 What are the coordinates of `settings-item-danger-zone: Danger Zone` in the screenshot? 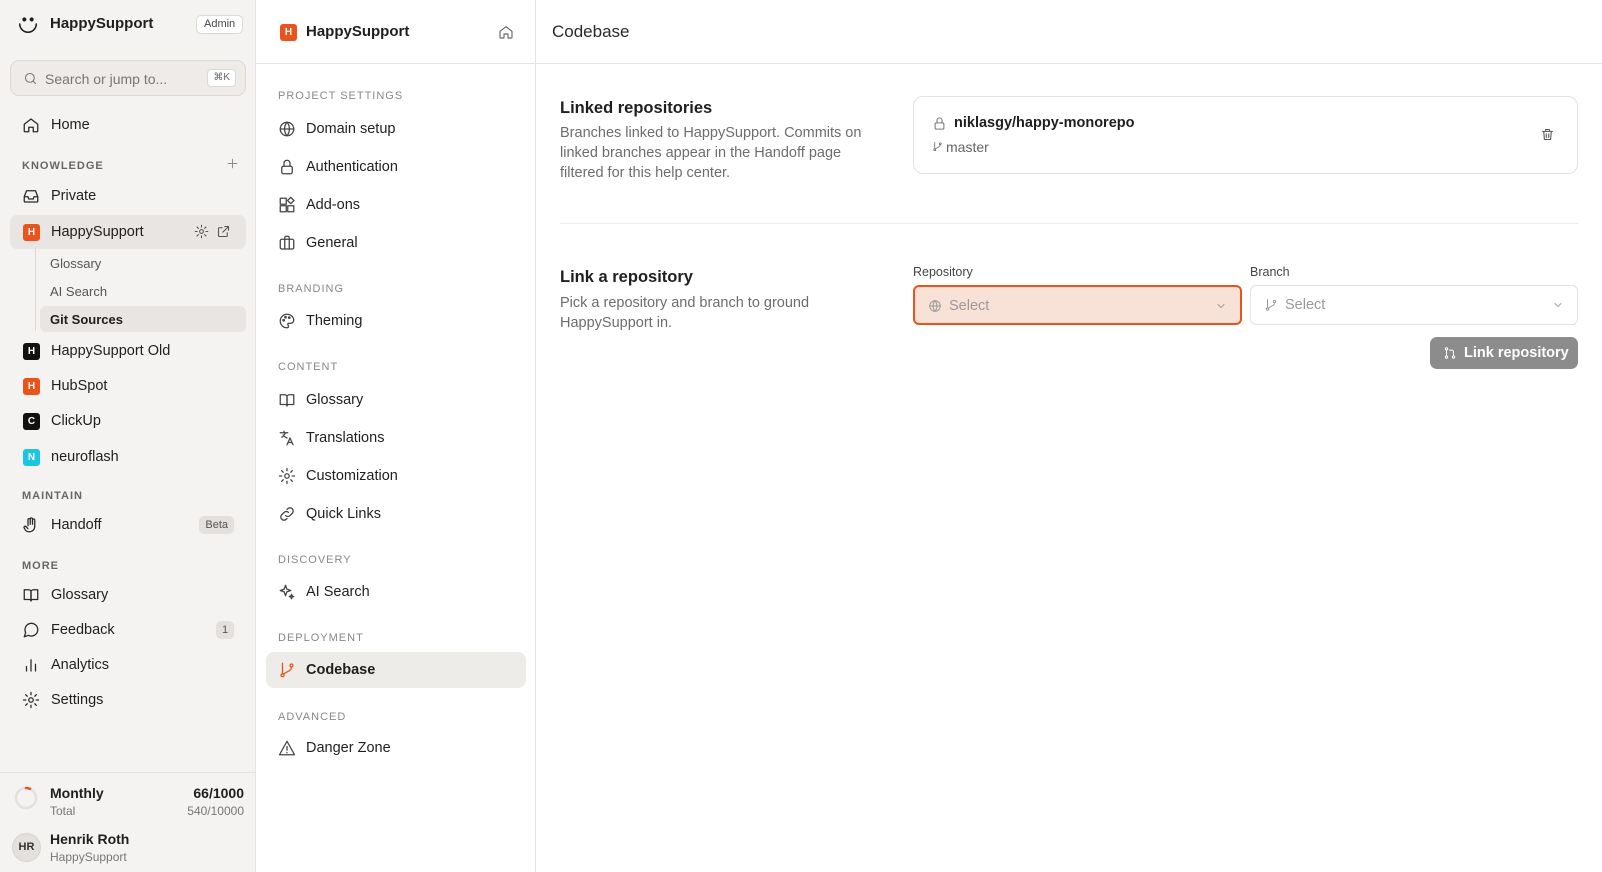 It's located at (396, 748).